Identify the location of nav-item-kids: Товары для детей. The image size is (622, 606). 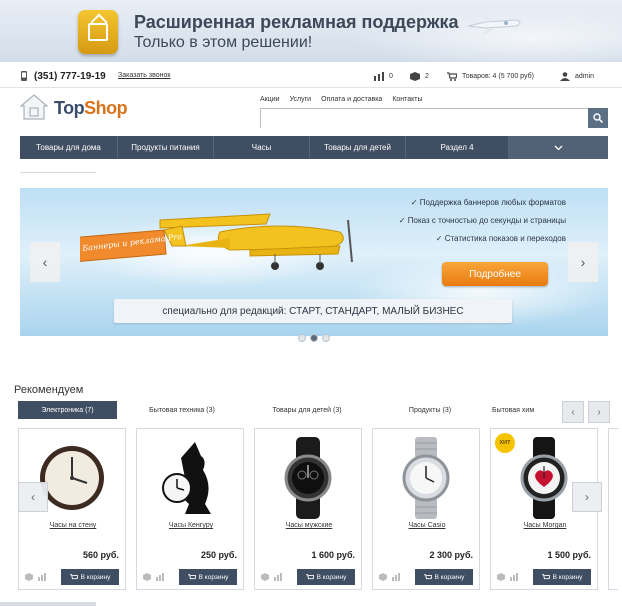
(358, 147).